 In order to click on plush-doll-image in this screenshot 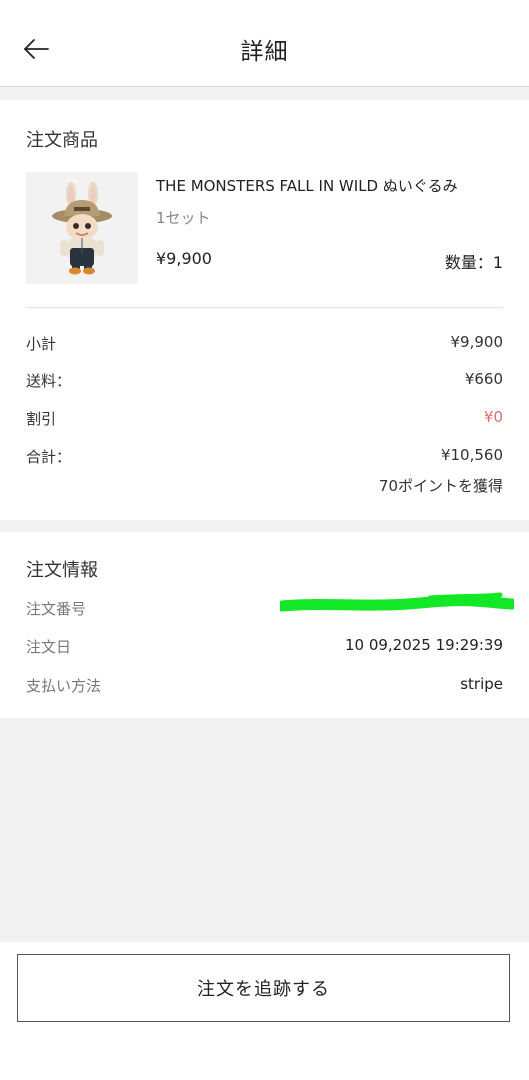, I will do `click(82, 228)`.